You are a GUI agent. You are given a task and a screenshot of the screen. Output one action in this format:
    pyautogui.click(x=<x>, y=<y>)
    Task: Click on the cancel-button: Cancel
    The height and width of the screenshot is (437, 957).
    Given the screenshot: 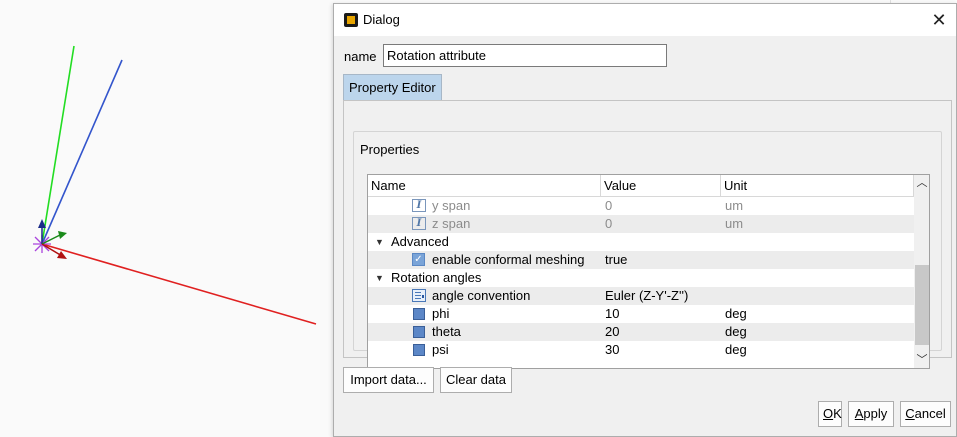 What is the action you would take?
    pyautogui.click(x=925, y=414)
    